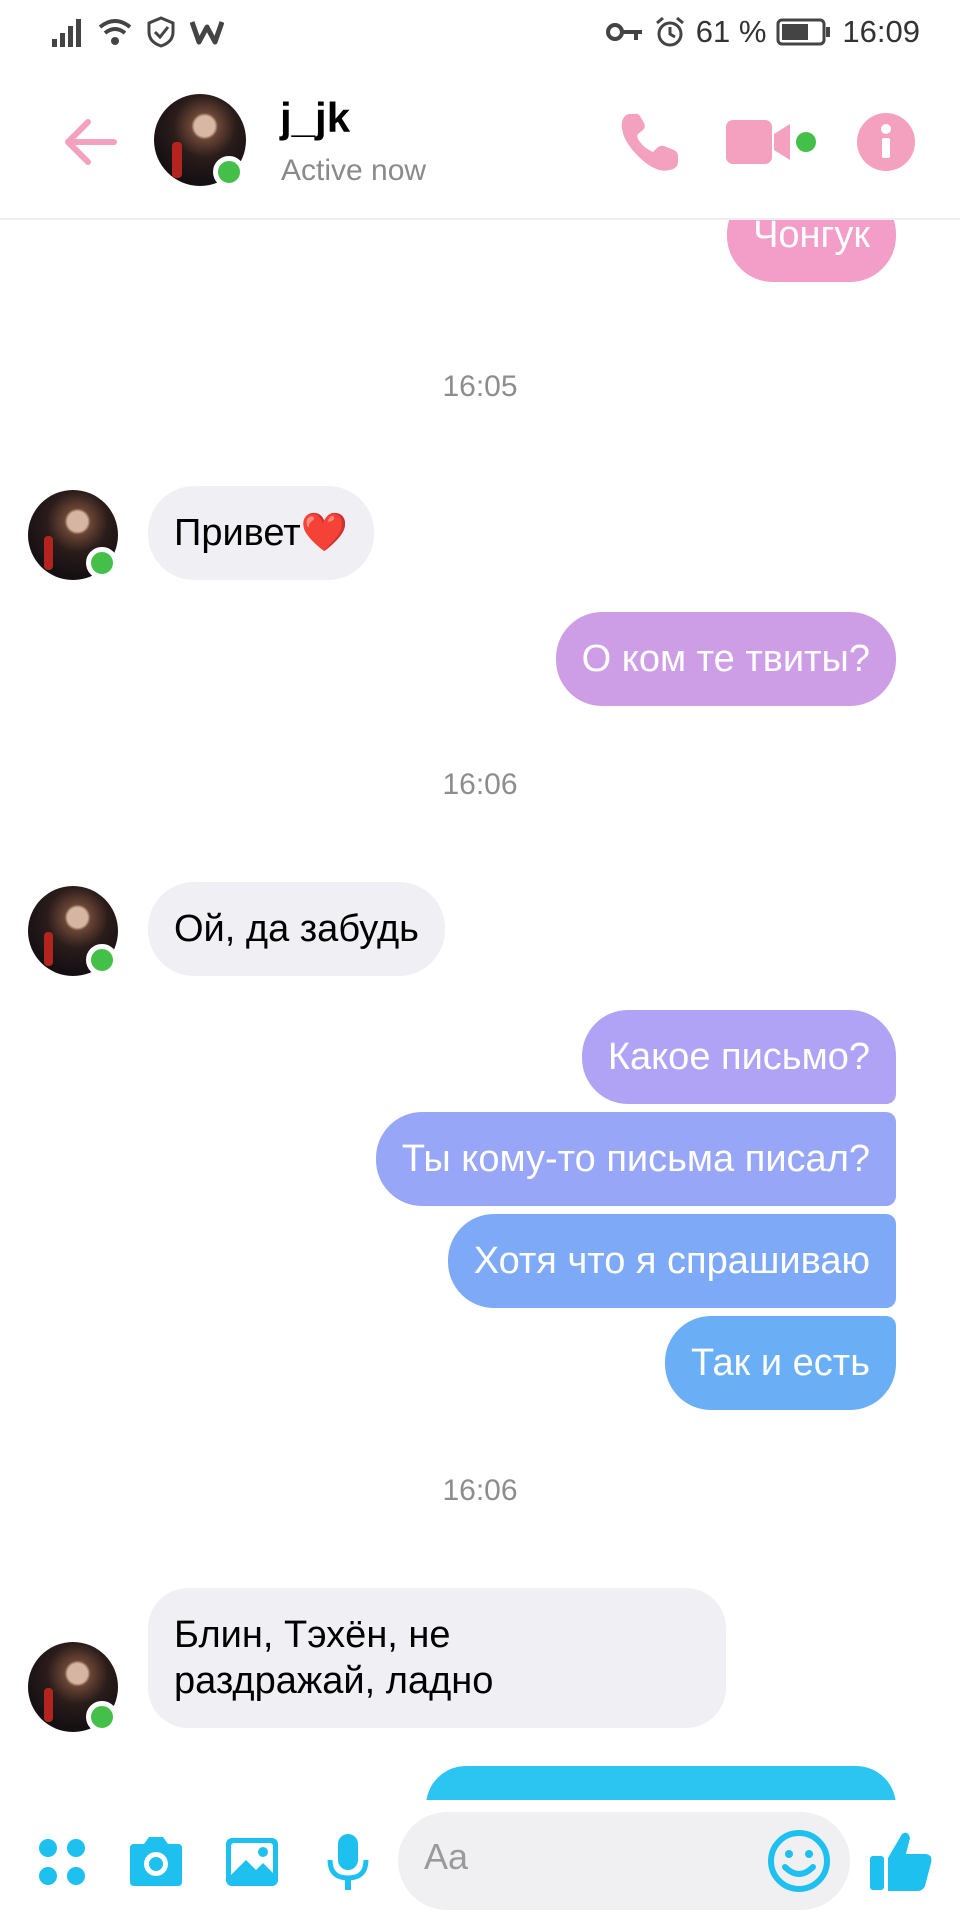  I want to click on message-bubble-outgoing: Так и есть, so click(780, 1363).